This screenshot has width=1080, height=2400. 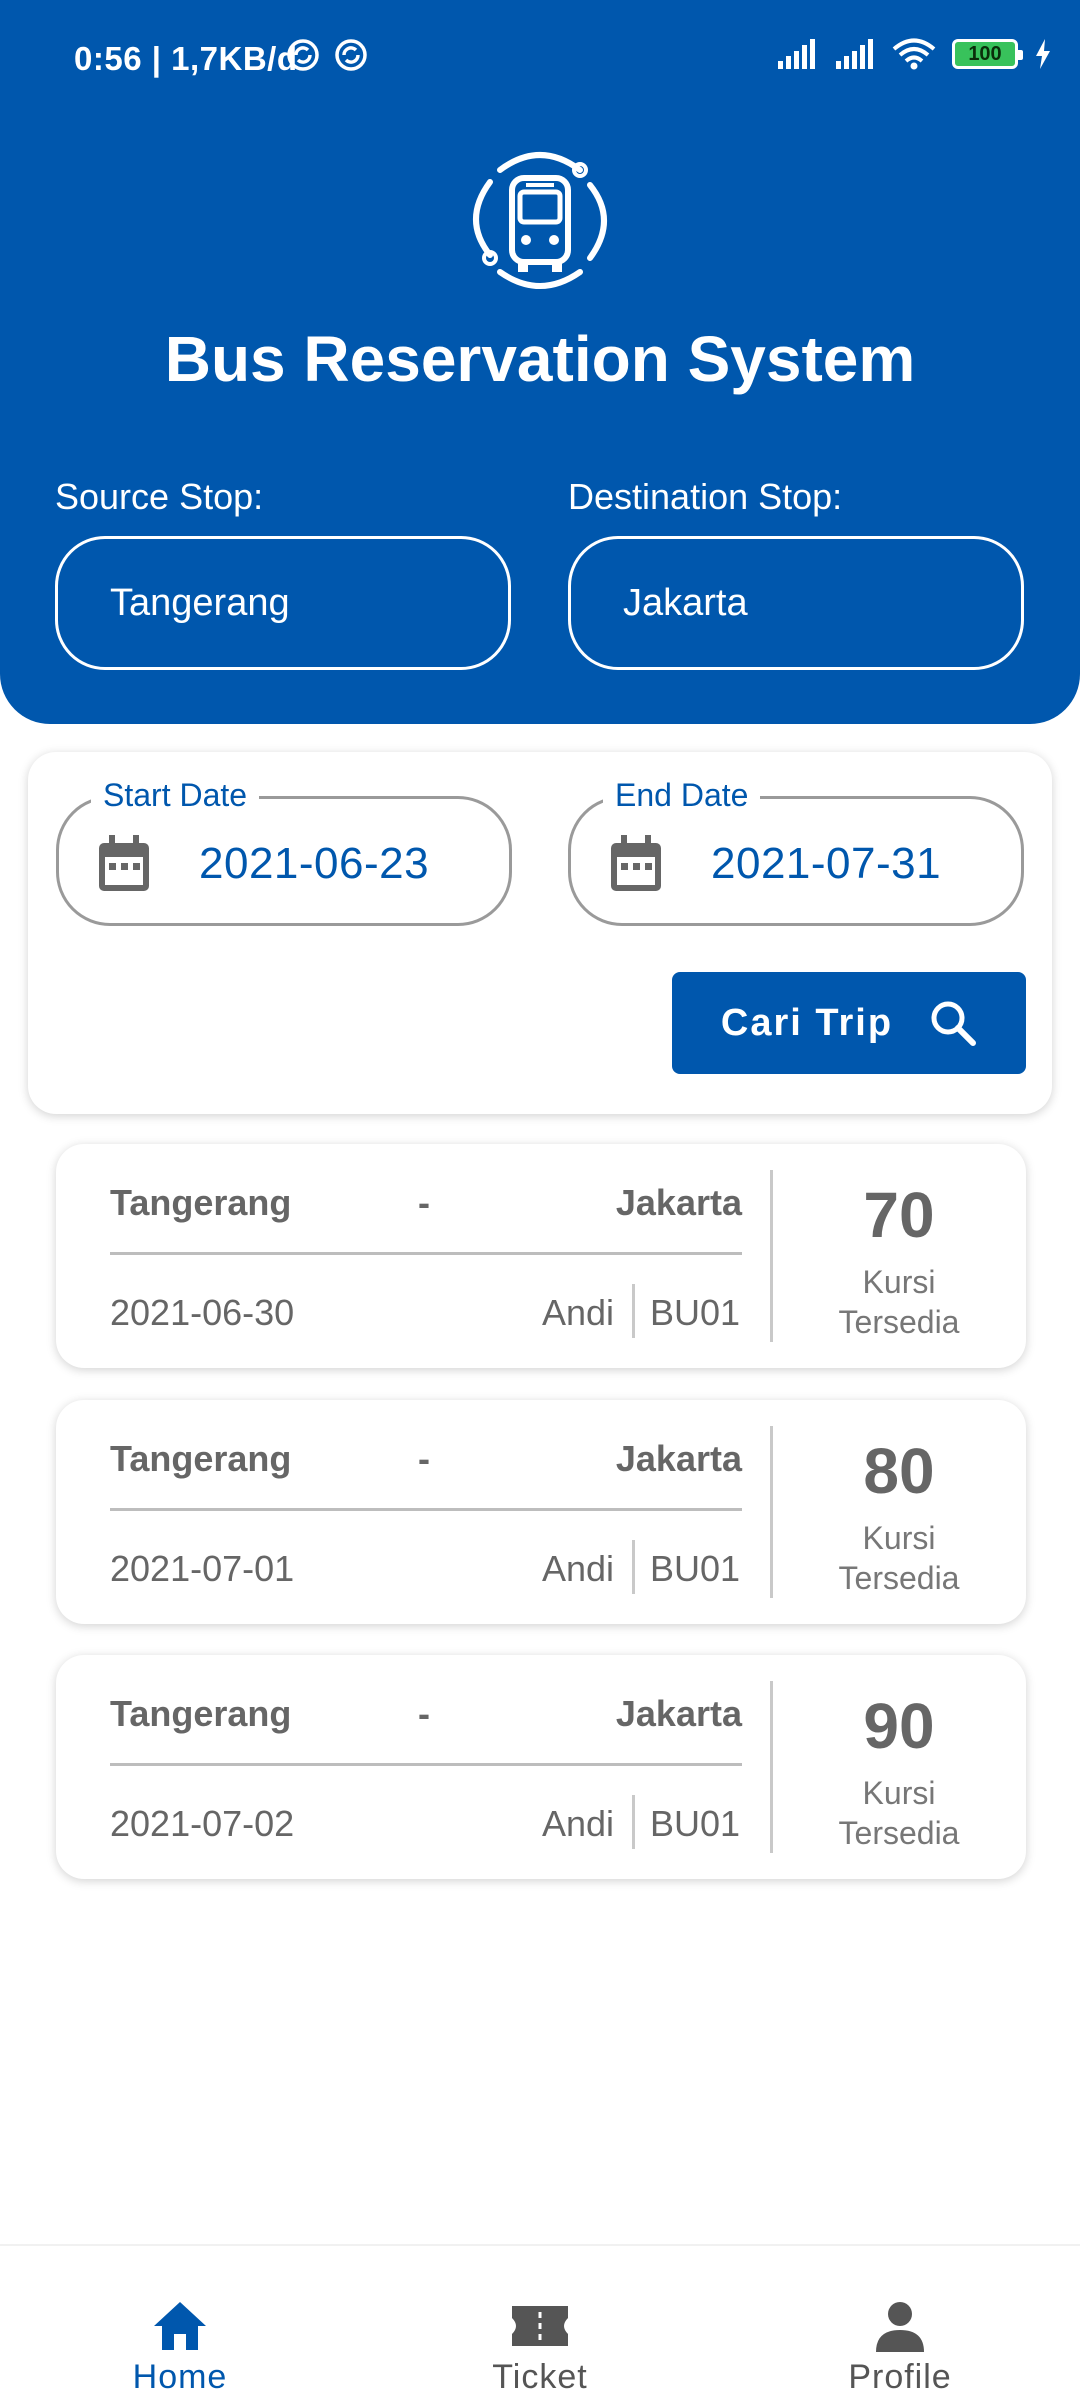 I want to click on nav-item-profile: Profile, so click(x=900, y=2323).